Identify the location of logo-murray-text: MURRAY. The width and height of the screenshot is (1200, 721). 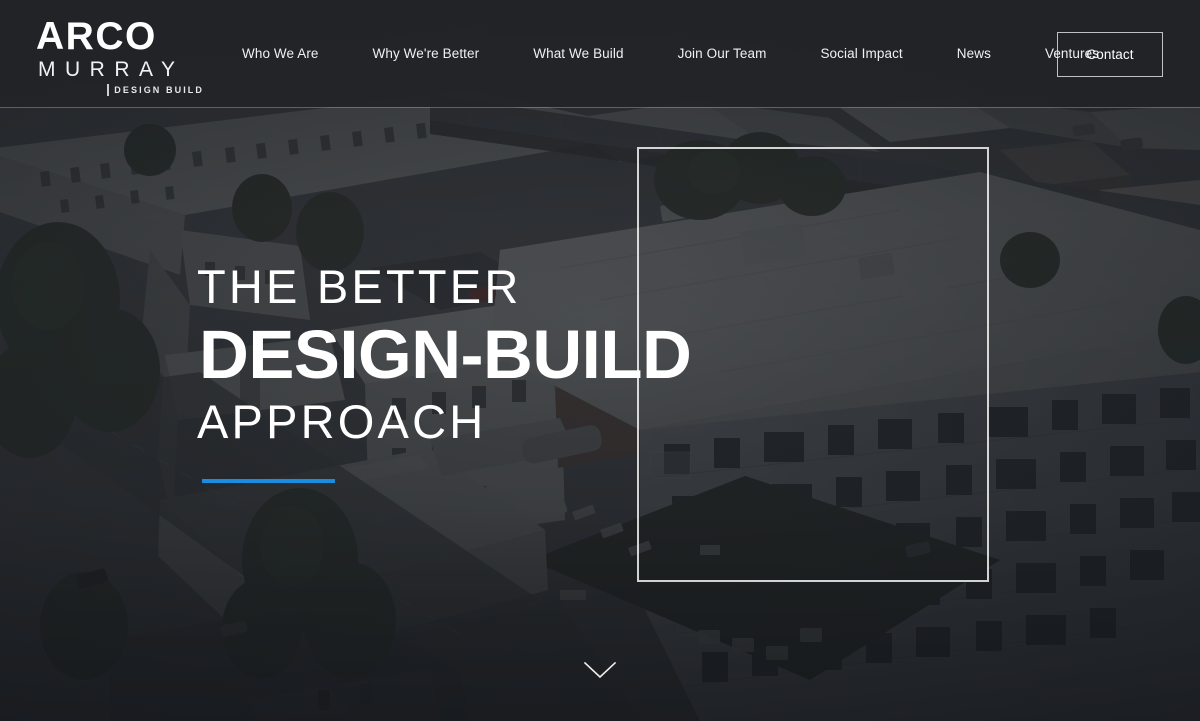
(111, 69).